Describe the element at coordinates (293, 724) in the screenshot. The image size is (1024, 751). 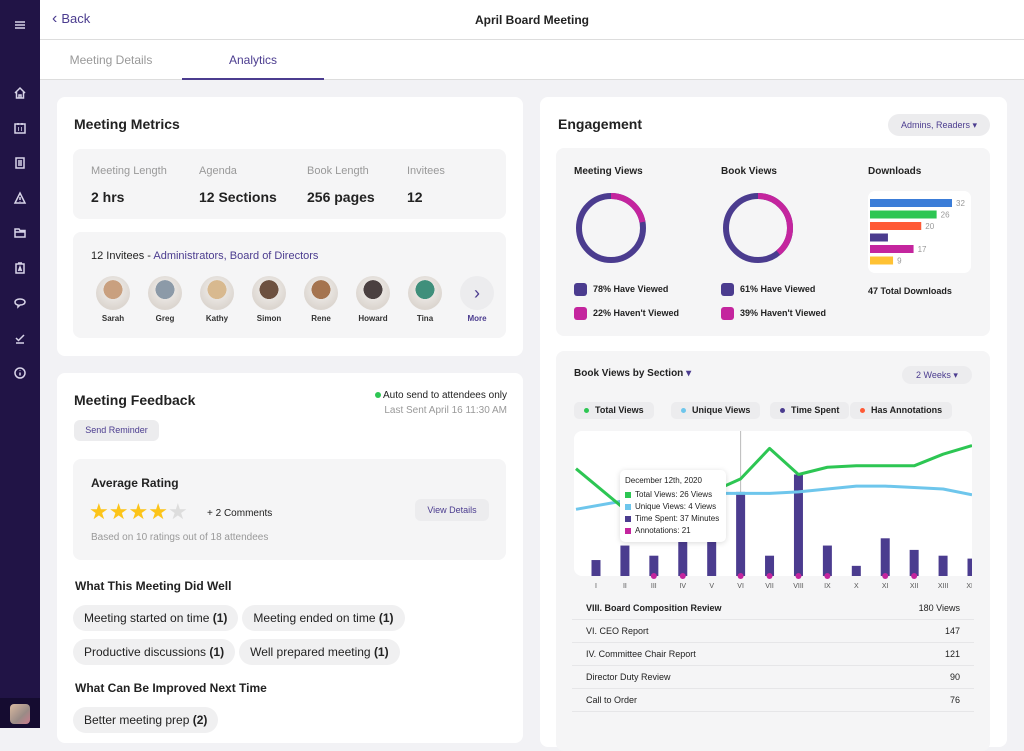
I see `improve-chips: Better meeting prep (2)` at that location.